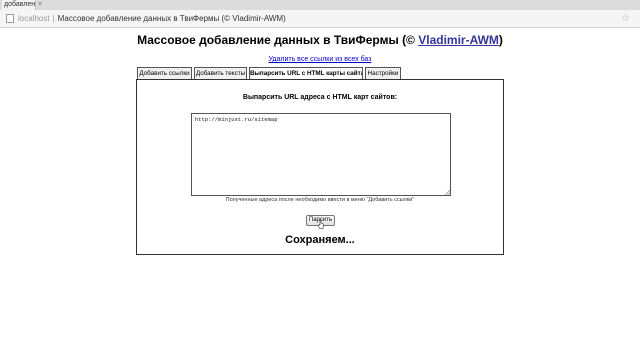  I want to click on tab-add-texts: Добавить тексты, so click(220, 73).